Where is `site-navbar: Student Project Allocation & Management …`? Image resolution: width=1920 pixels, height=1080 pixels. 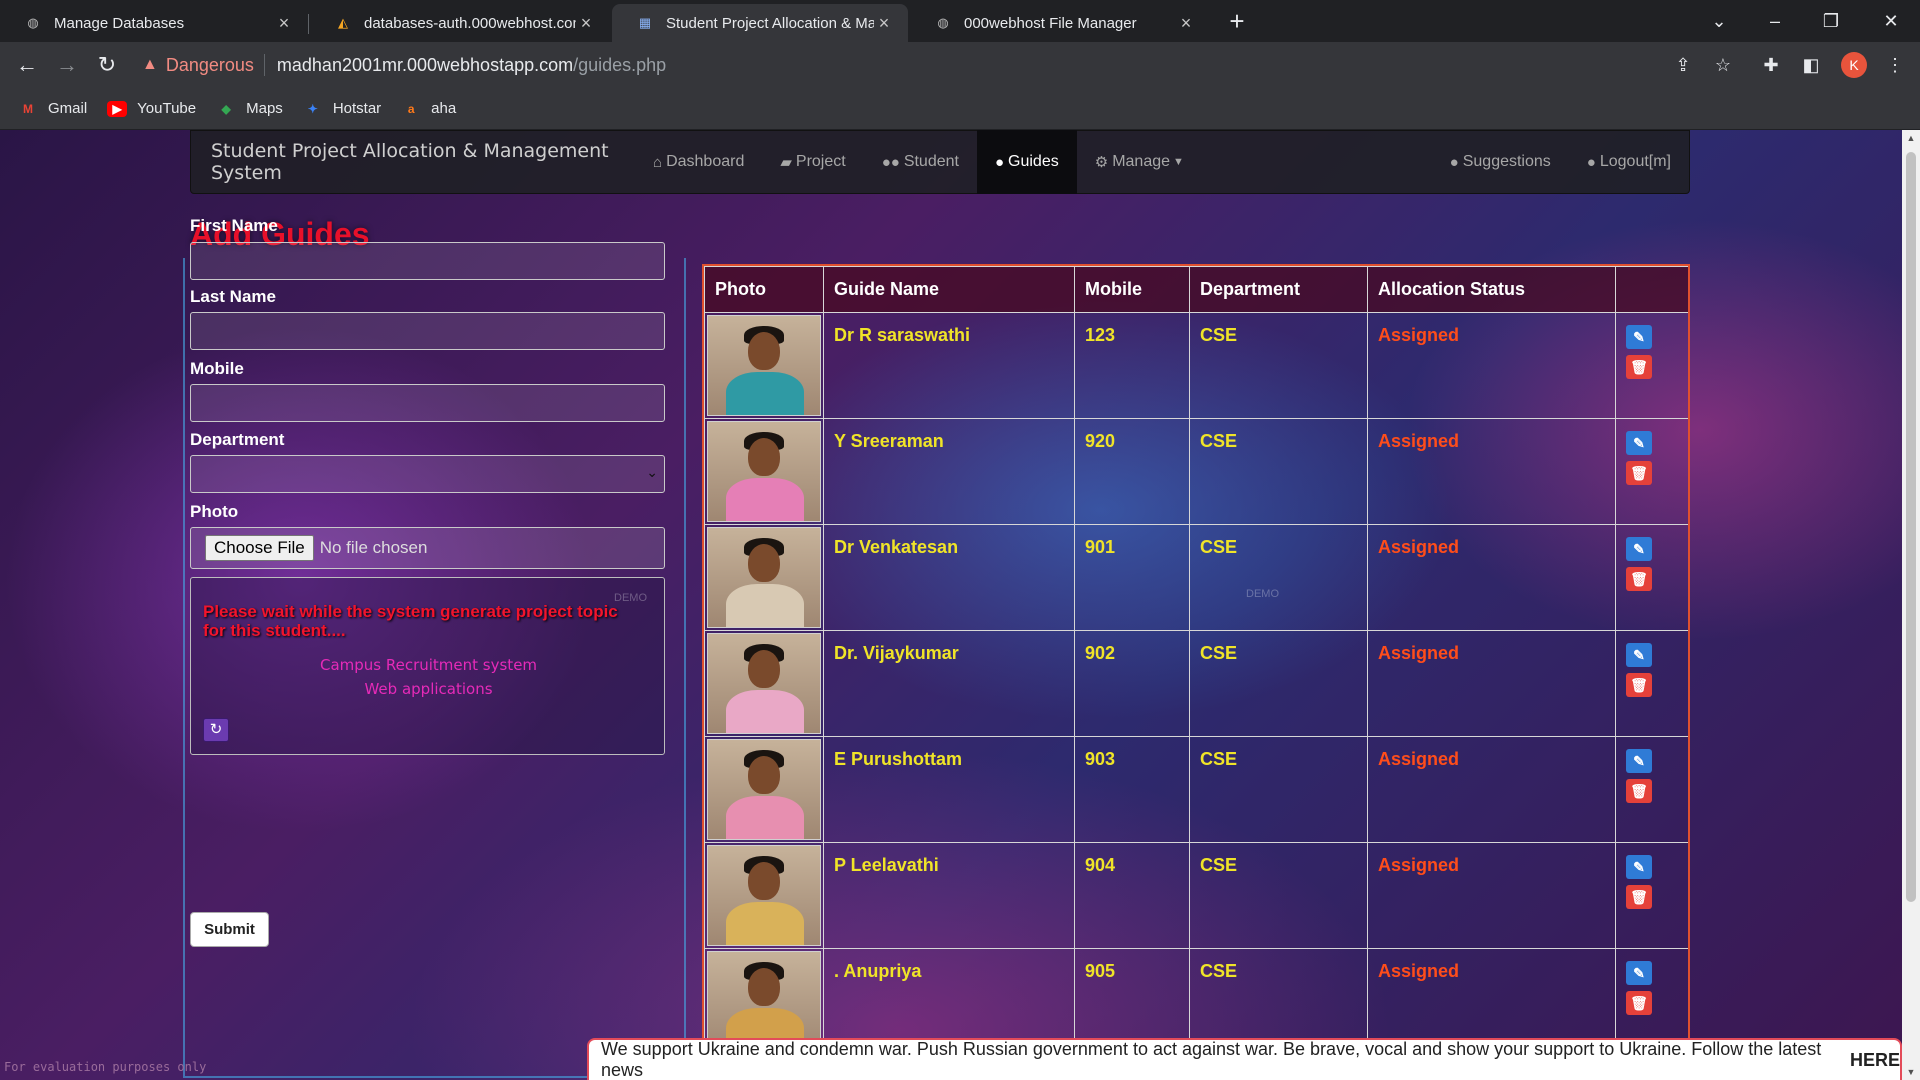 site-navbar: Student Project Allocation & Management … is located at coordinates (940, 162).